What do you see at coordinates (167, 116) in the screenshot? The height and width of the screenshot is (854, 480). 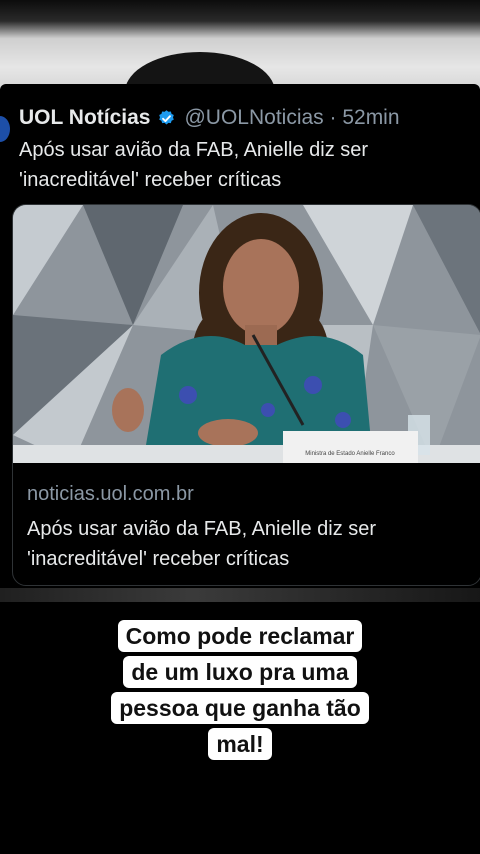 I see `verified-badge-icon` at bounding box center [167, 116].